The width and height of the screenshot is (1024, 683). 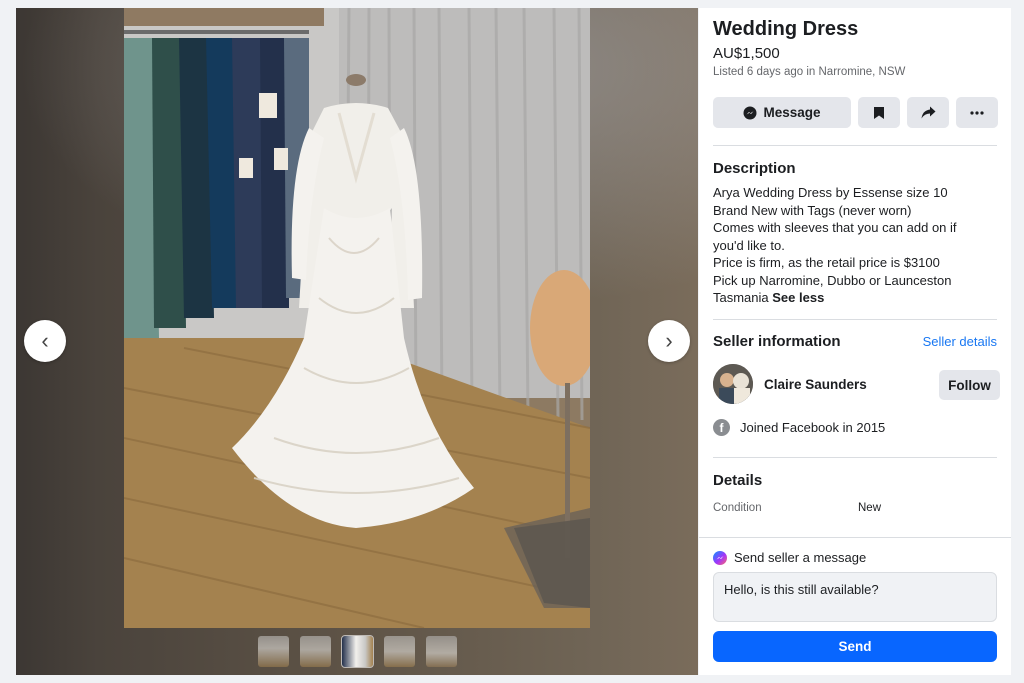 What do you see at coordinates (737, 508) in the screenshot?
I see `condition-label: Condition` at bounding box center [737, 508].